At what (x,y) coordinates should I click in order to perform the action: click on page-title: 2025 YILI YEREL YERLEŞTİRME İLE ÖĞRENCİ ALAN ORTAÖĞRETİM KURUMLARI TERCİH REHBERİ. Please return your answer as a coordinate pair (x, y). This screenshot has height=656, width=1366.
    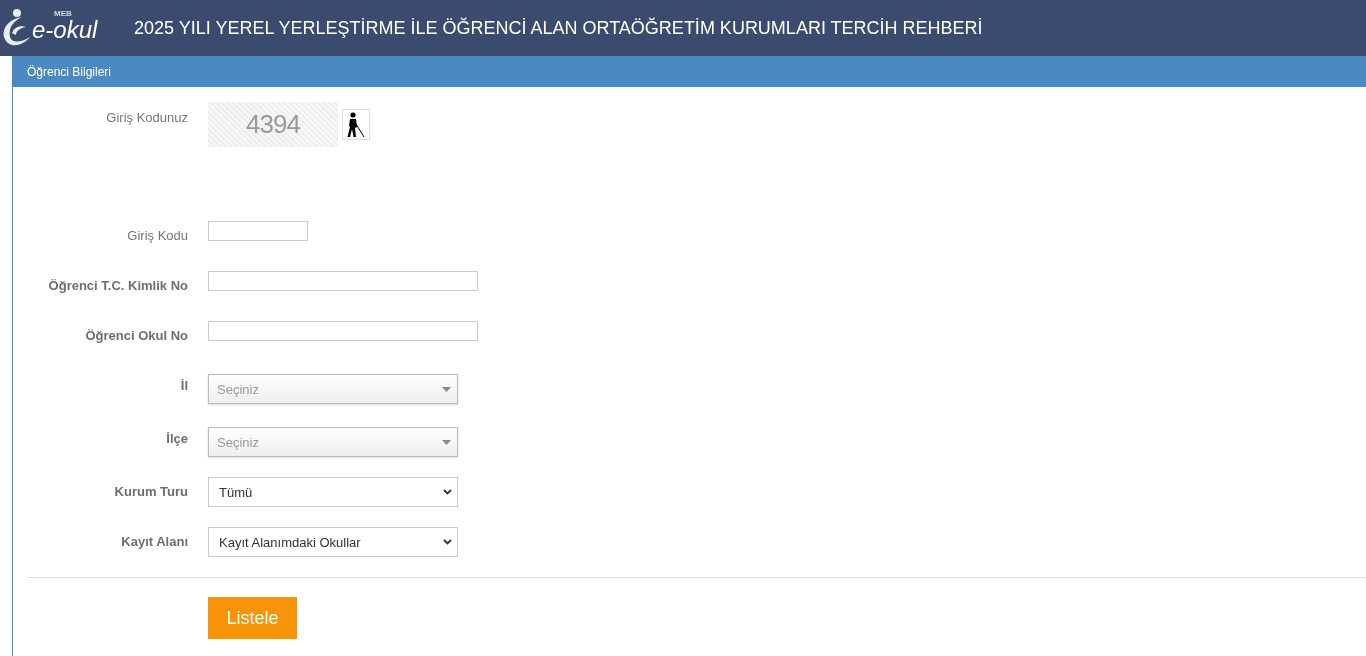
    Looking at the image, I should click on (558, 28).